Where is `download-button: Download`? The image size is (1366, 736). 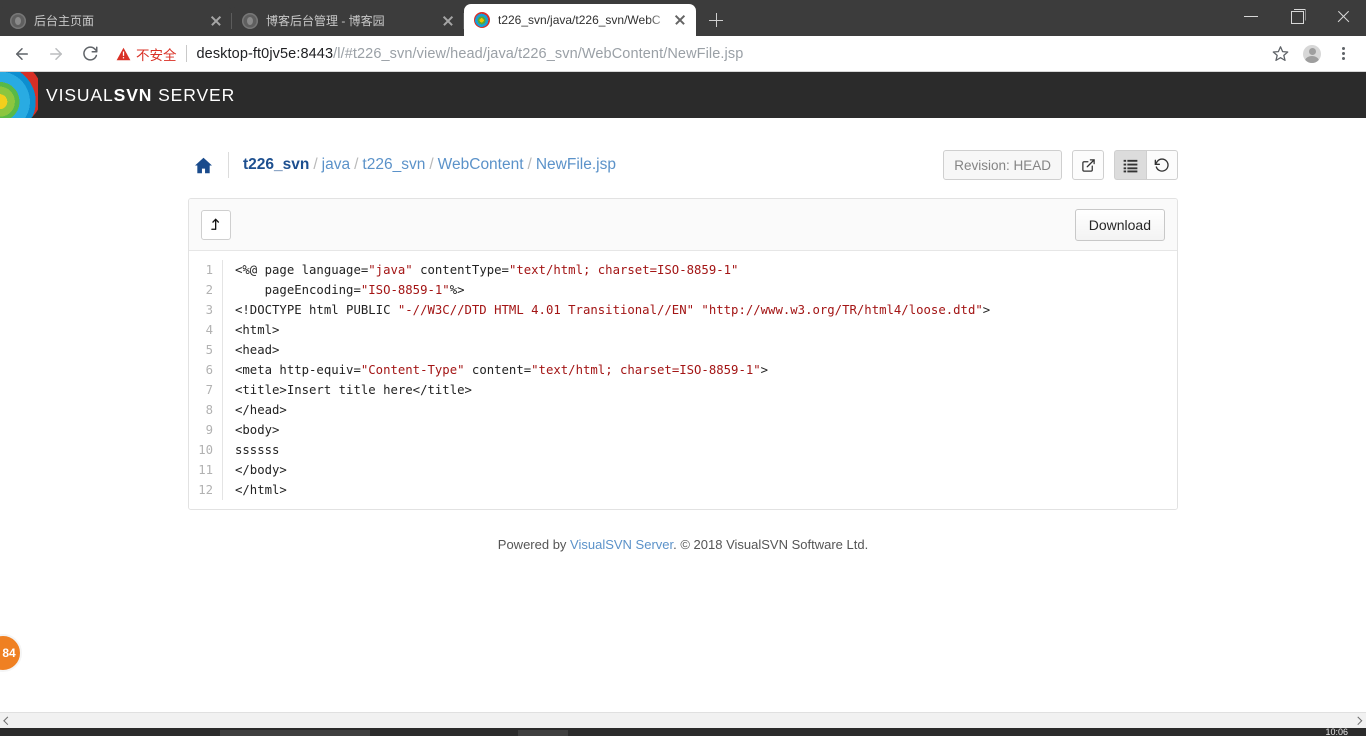 download-button: Download is located at coordinates (1119, 224).